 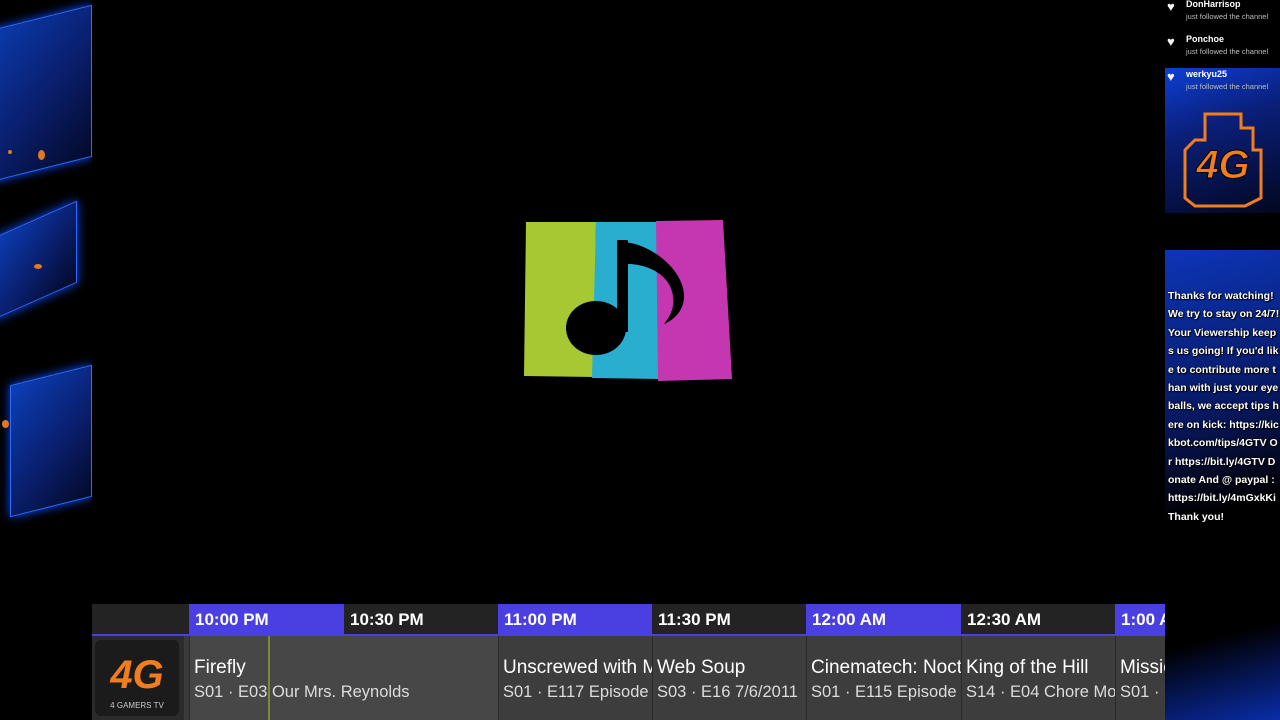 I want to click on follower-alert: ♥ werkyu25 just followed the channel, so click(x=1222, y=86).